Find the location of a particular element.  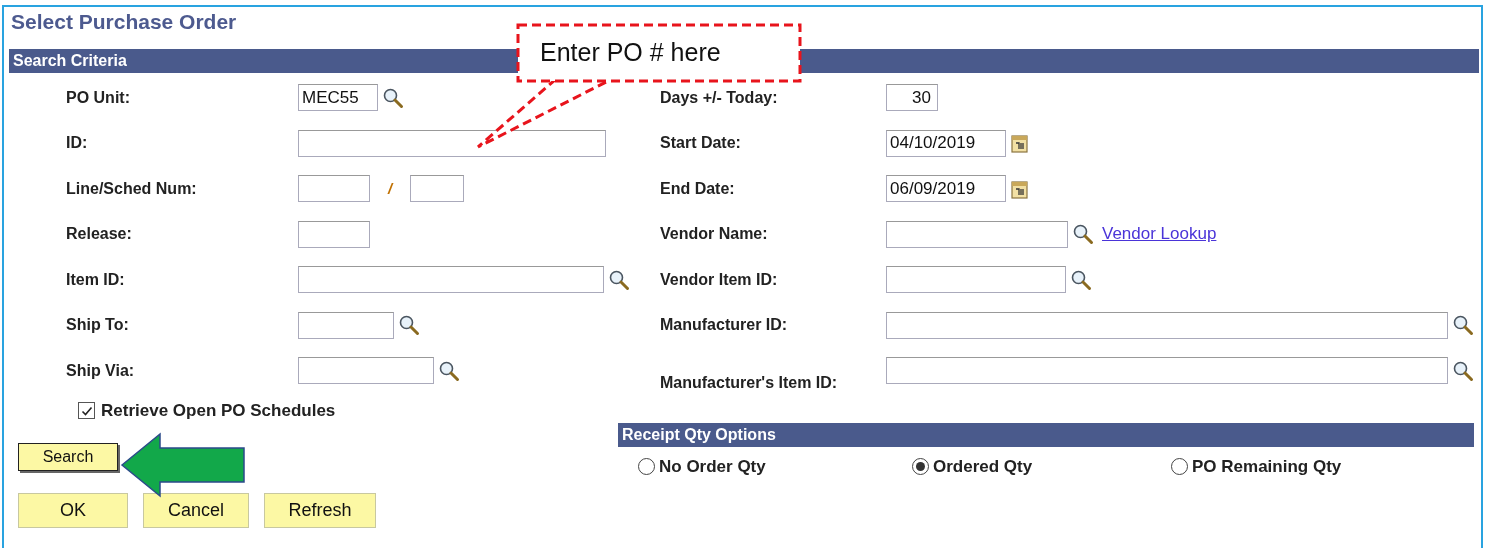

action-button: OK is located at coordinates (73, 510).